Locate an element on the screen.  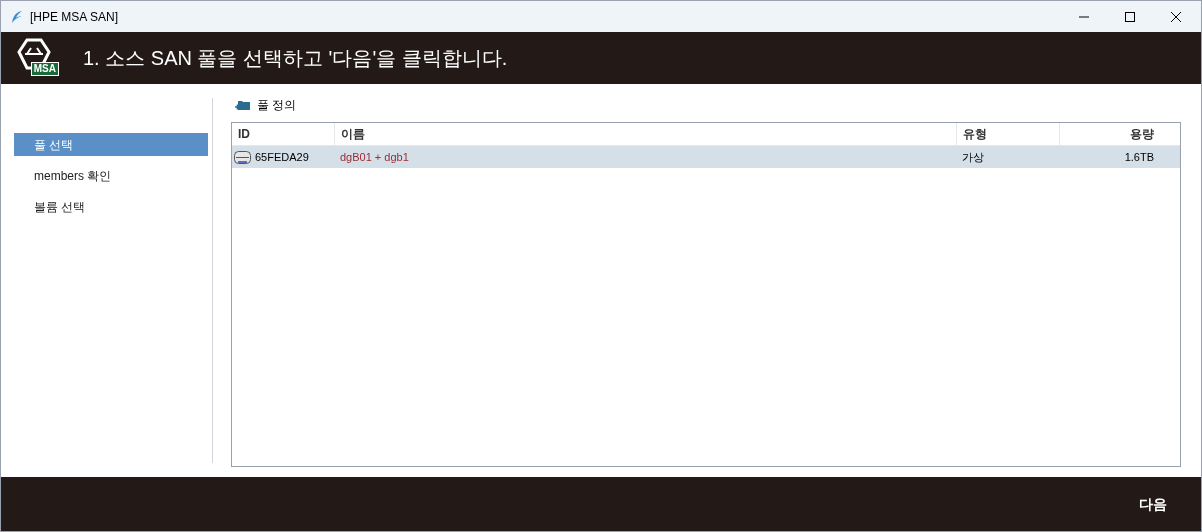
table-cell-text: dgB01 + dgb1 is located at coordinates (374, 157).